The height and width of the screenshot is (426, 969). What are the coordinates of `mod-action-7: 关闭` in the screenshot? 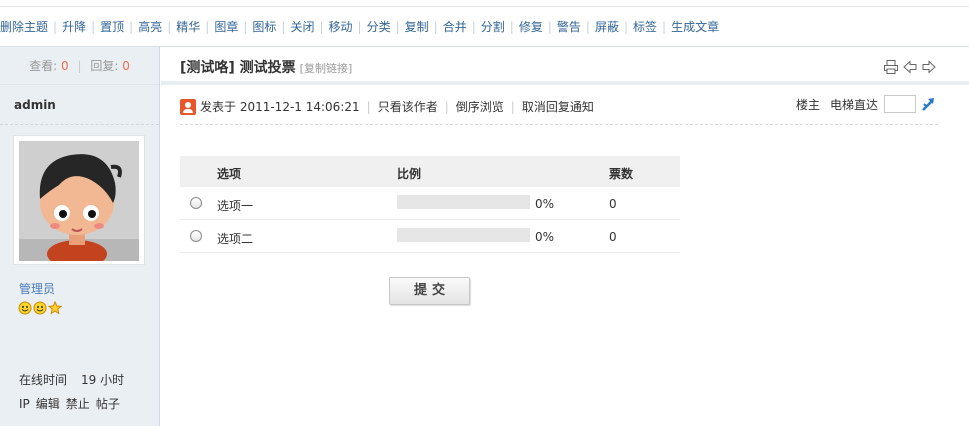 It's located at (302, 27).